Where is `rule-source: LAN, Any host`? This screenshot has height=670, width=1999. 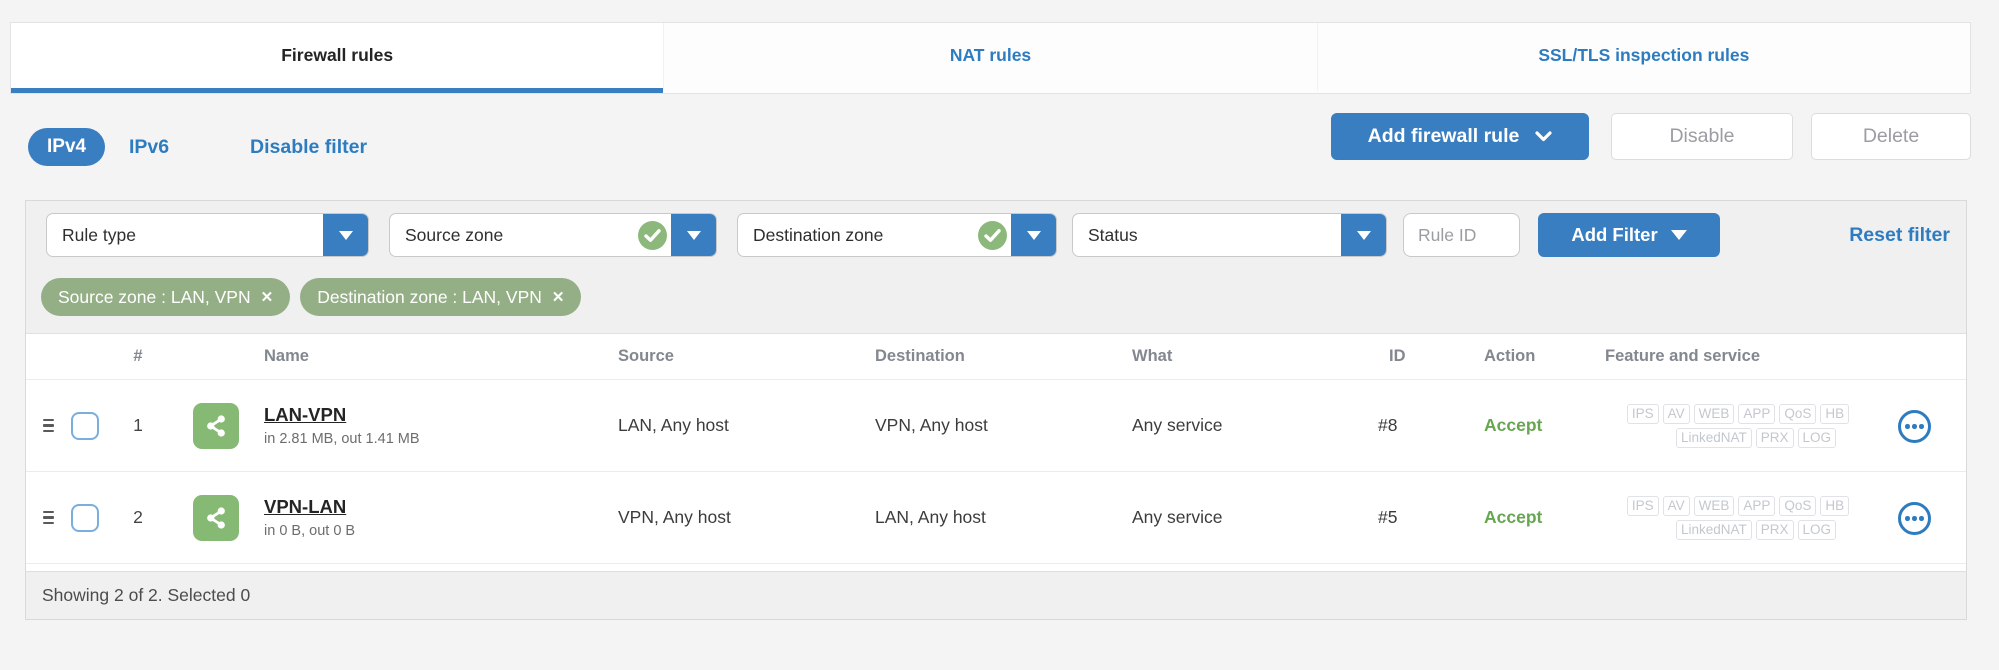 rule-source: LAN, Any host is located at coordinates (673, 425).